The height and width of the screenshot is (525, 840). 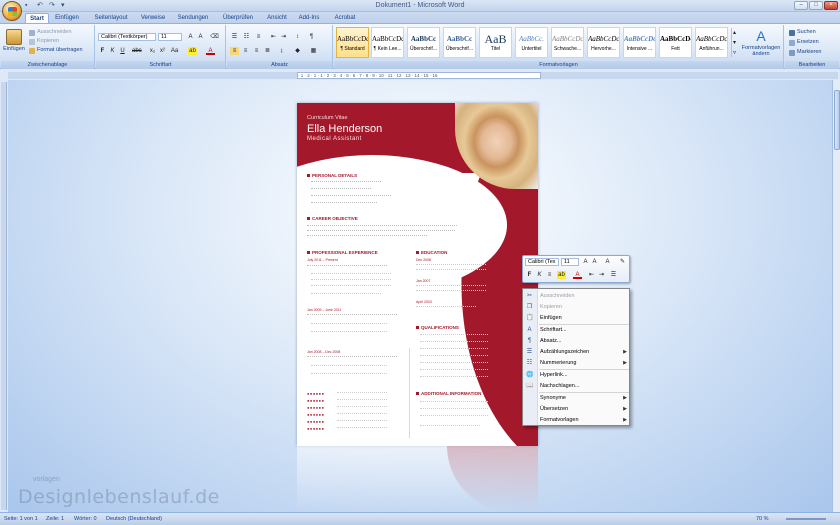 I want to click on zoom-level: 70 %, so click(x=762, y=519).